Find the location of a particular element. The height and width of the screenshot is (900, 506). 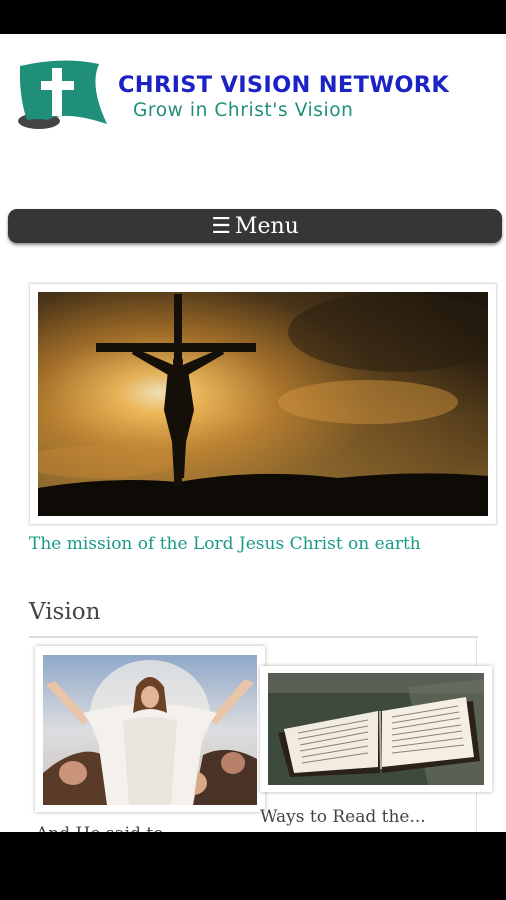

vision-heading: Vision is located at coordinates (65, 612).